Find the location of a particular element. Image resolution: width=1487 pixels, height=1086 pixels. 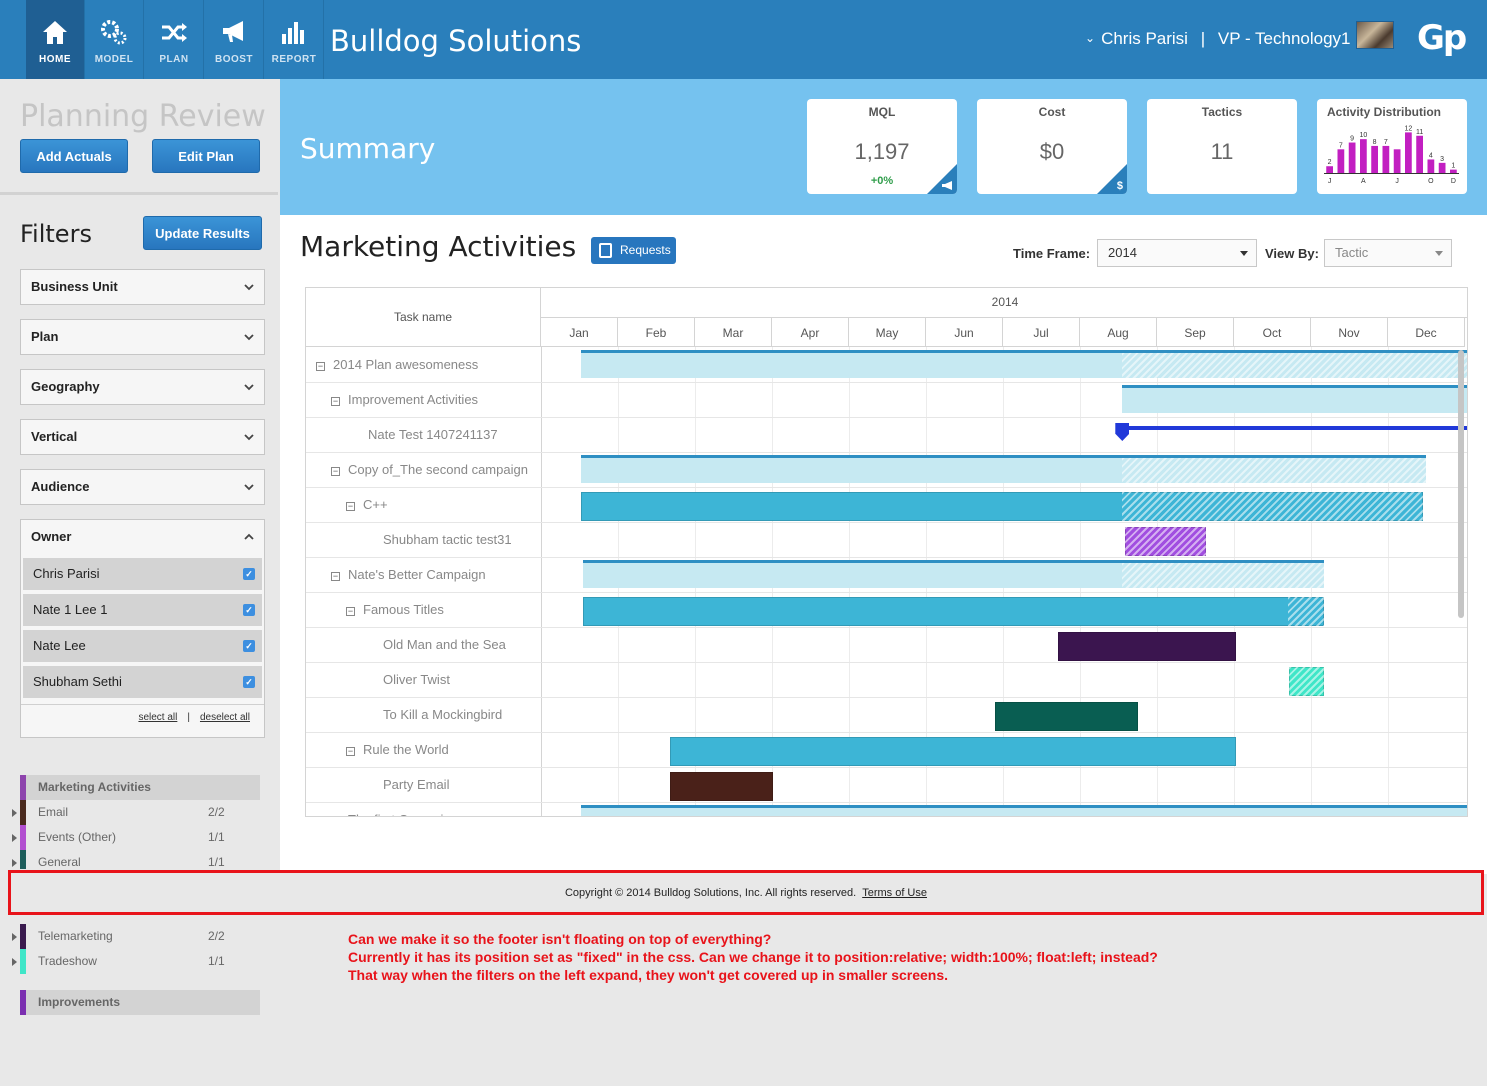

gantt-task-row: − Copy of_The second campaign is located at coordinates (436, 469).